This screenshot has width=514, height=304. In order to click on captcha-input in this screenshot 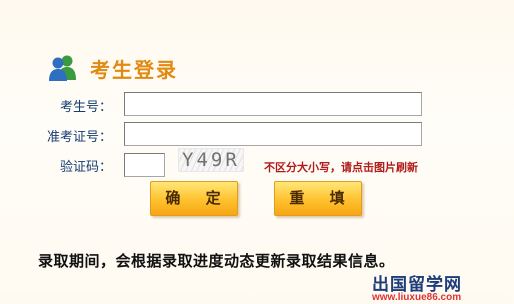, I will do `click(144, 165)`.